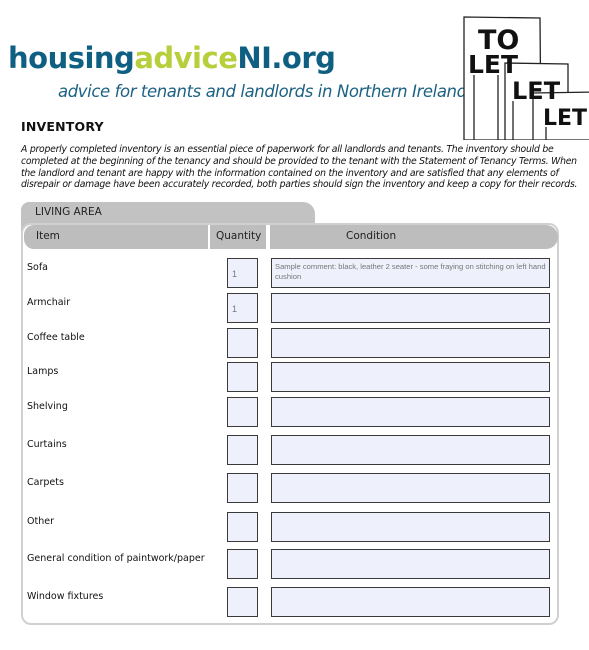 The height and width of the screenshot is (650, 589). I want to click on sign-text-let-3: LET, so click(565, 118).